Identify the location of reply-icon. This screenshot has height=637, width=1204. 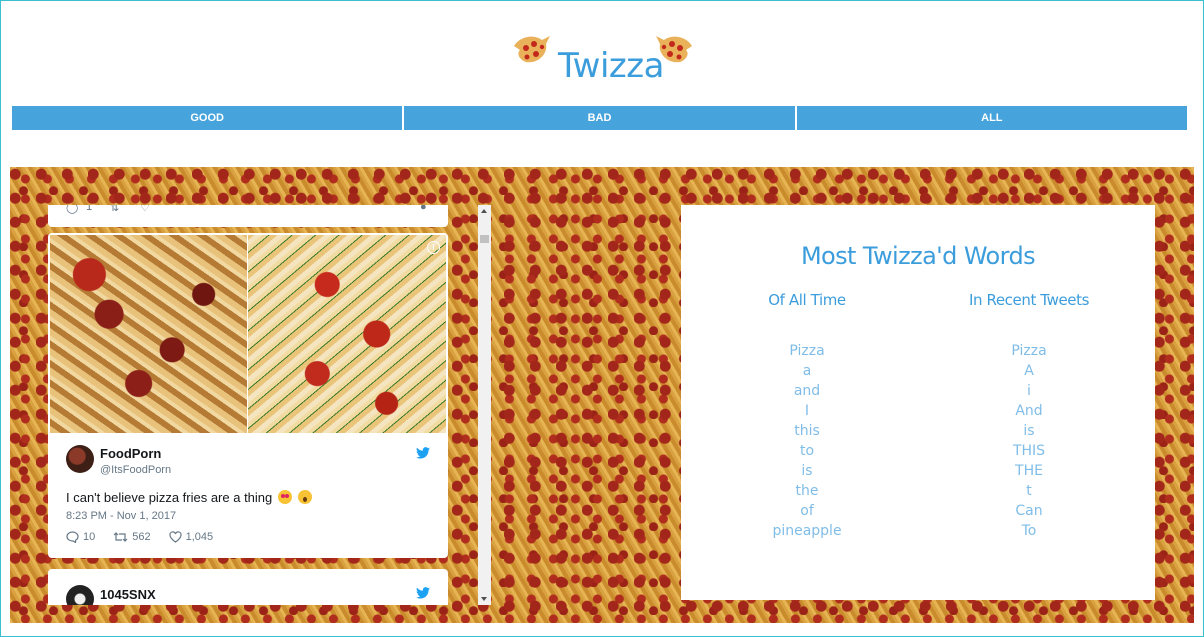
(72, 537).